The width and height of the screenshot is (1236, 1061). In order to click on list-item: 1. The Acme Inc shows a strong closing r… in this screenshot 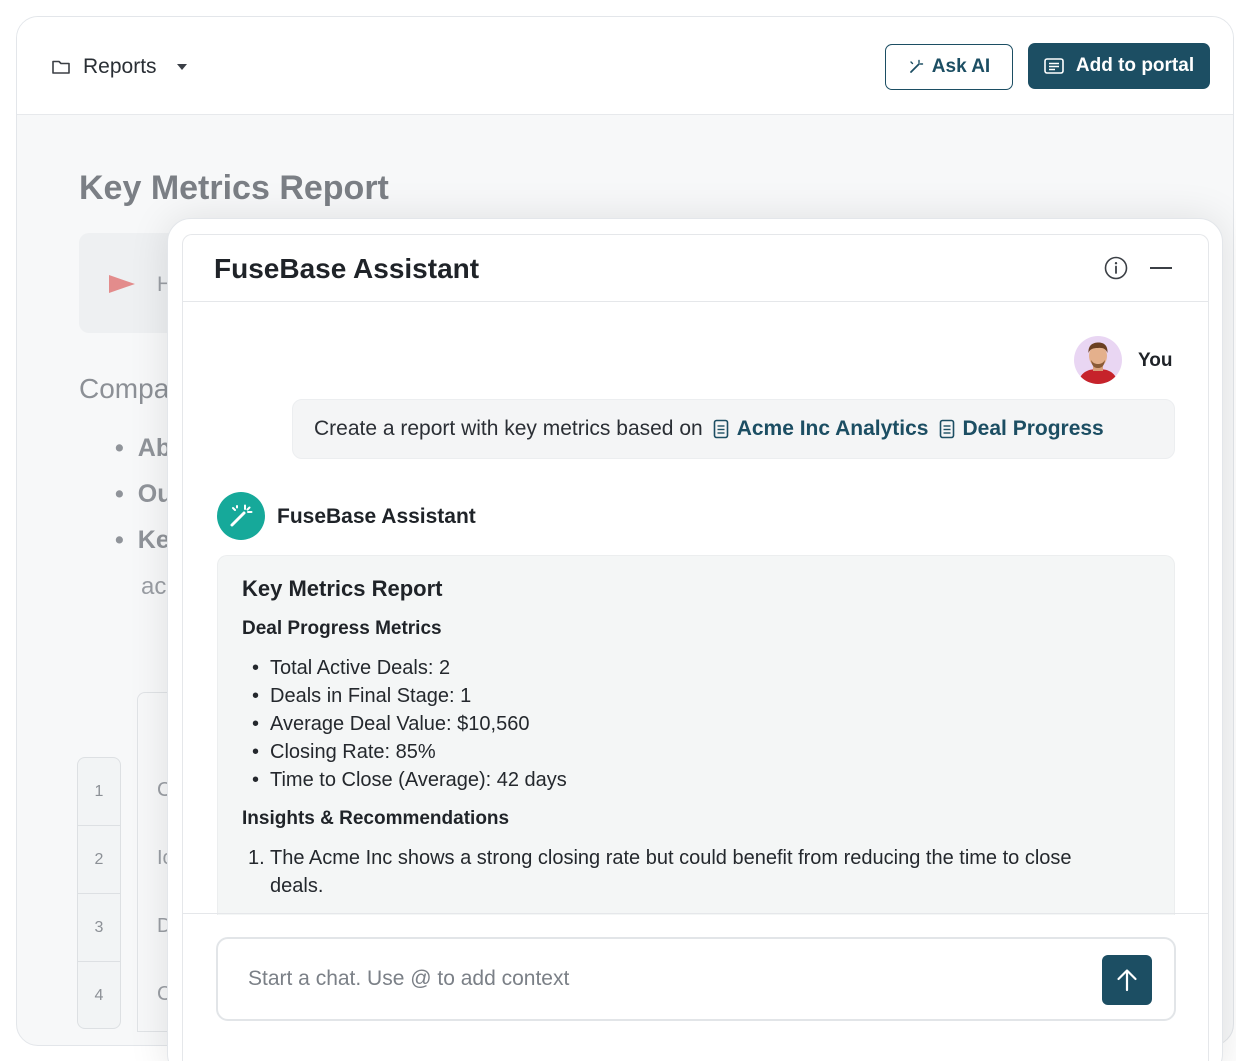, I will do `click(682, 872)`.